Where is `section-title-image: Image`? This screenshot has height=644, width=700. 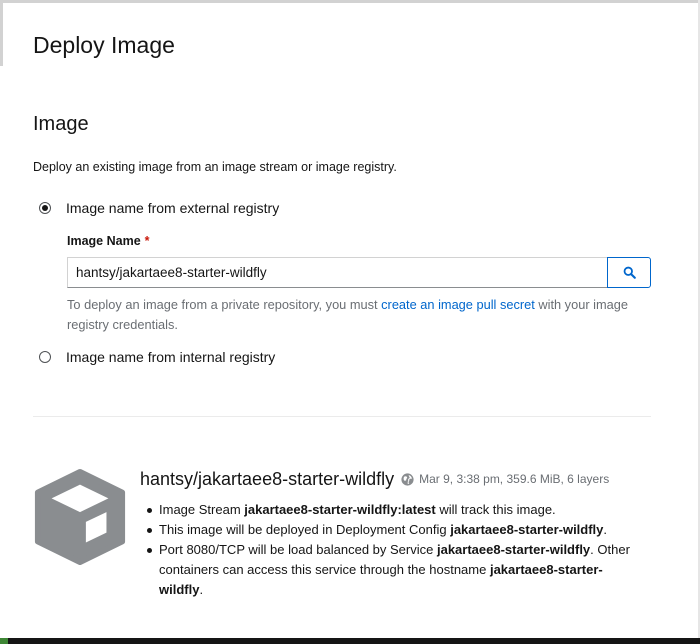
section-title-image: Image is located at coordinates (61, 124).